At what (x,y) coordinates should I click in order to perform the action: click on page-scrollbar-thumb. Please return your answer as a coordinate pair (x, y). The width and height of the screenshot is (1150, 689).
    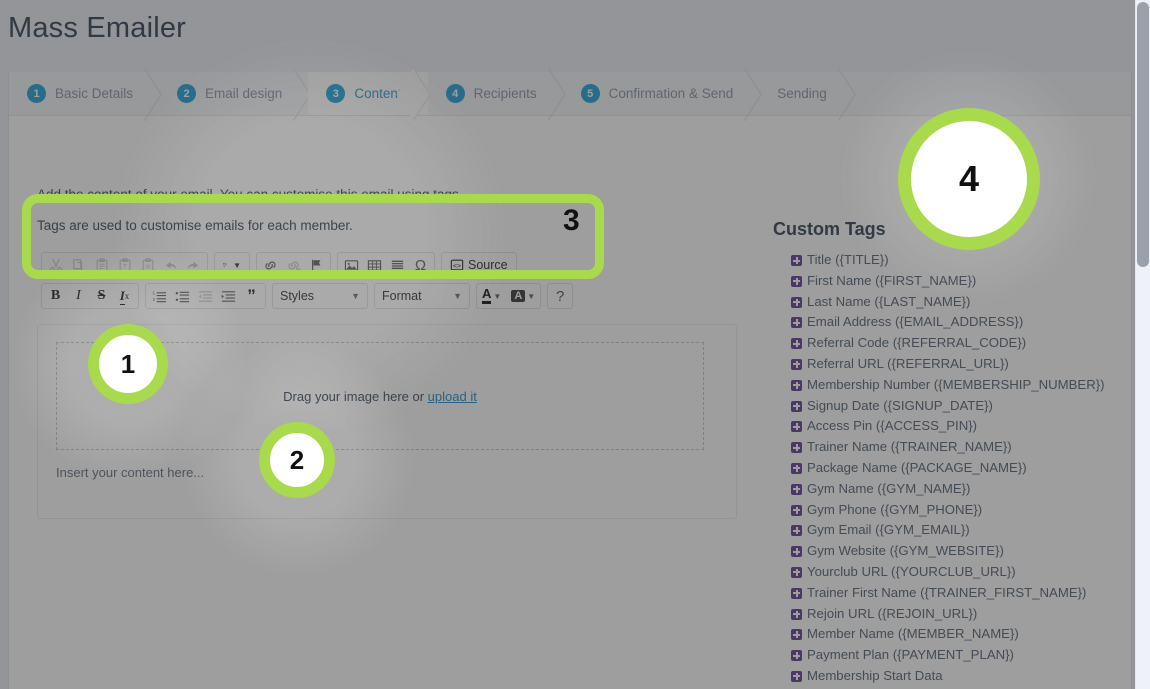
    Looking at the image, I should click on (1143, 134).